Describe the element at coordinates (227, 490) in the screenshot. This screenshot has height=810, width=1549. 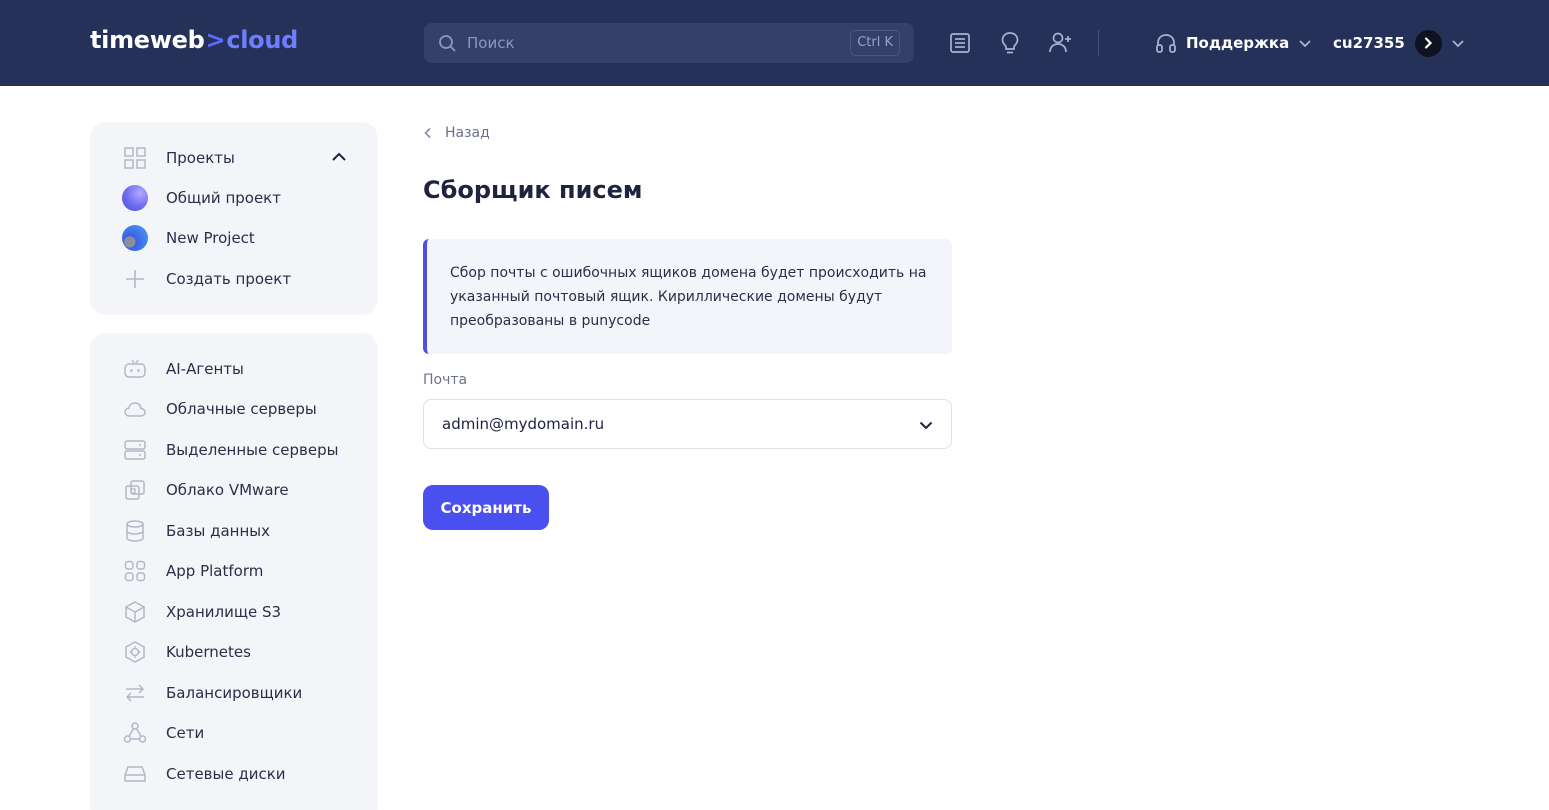
I see `sidebar-item-label: Облако VMware` at that location.